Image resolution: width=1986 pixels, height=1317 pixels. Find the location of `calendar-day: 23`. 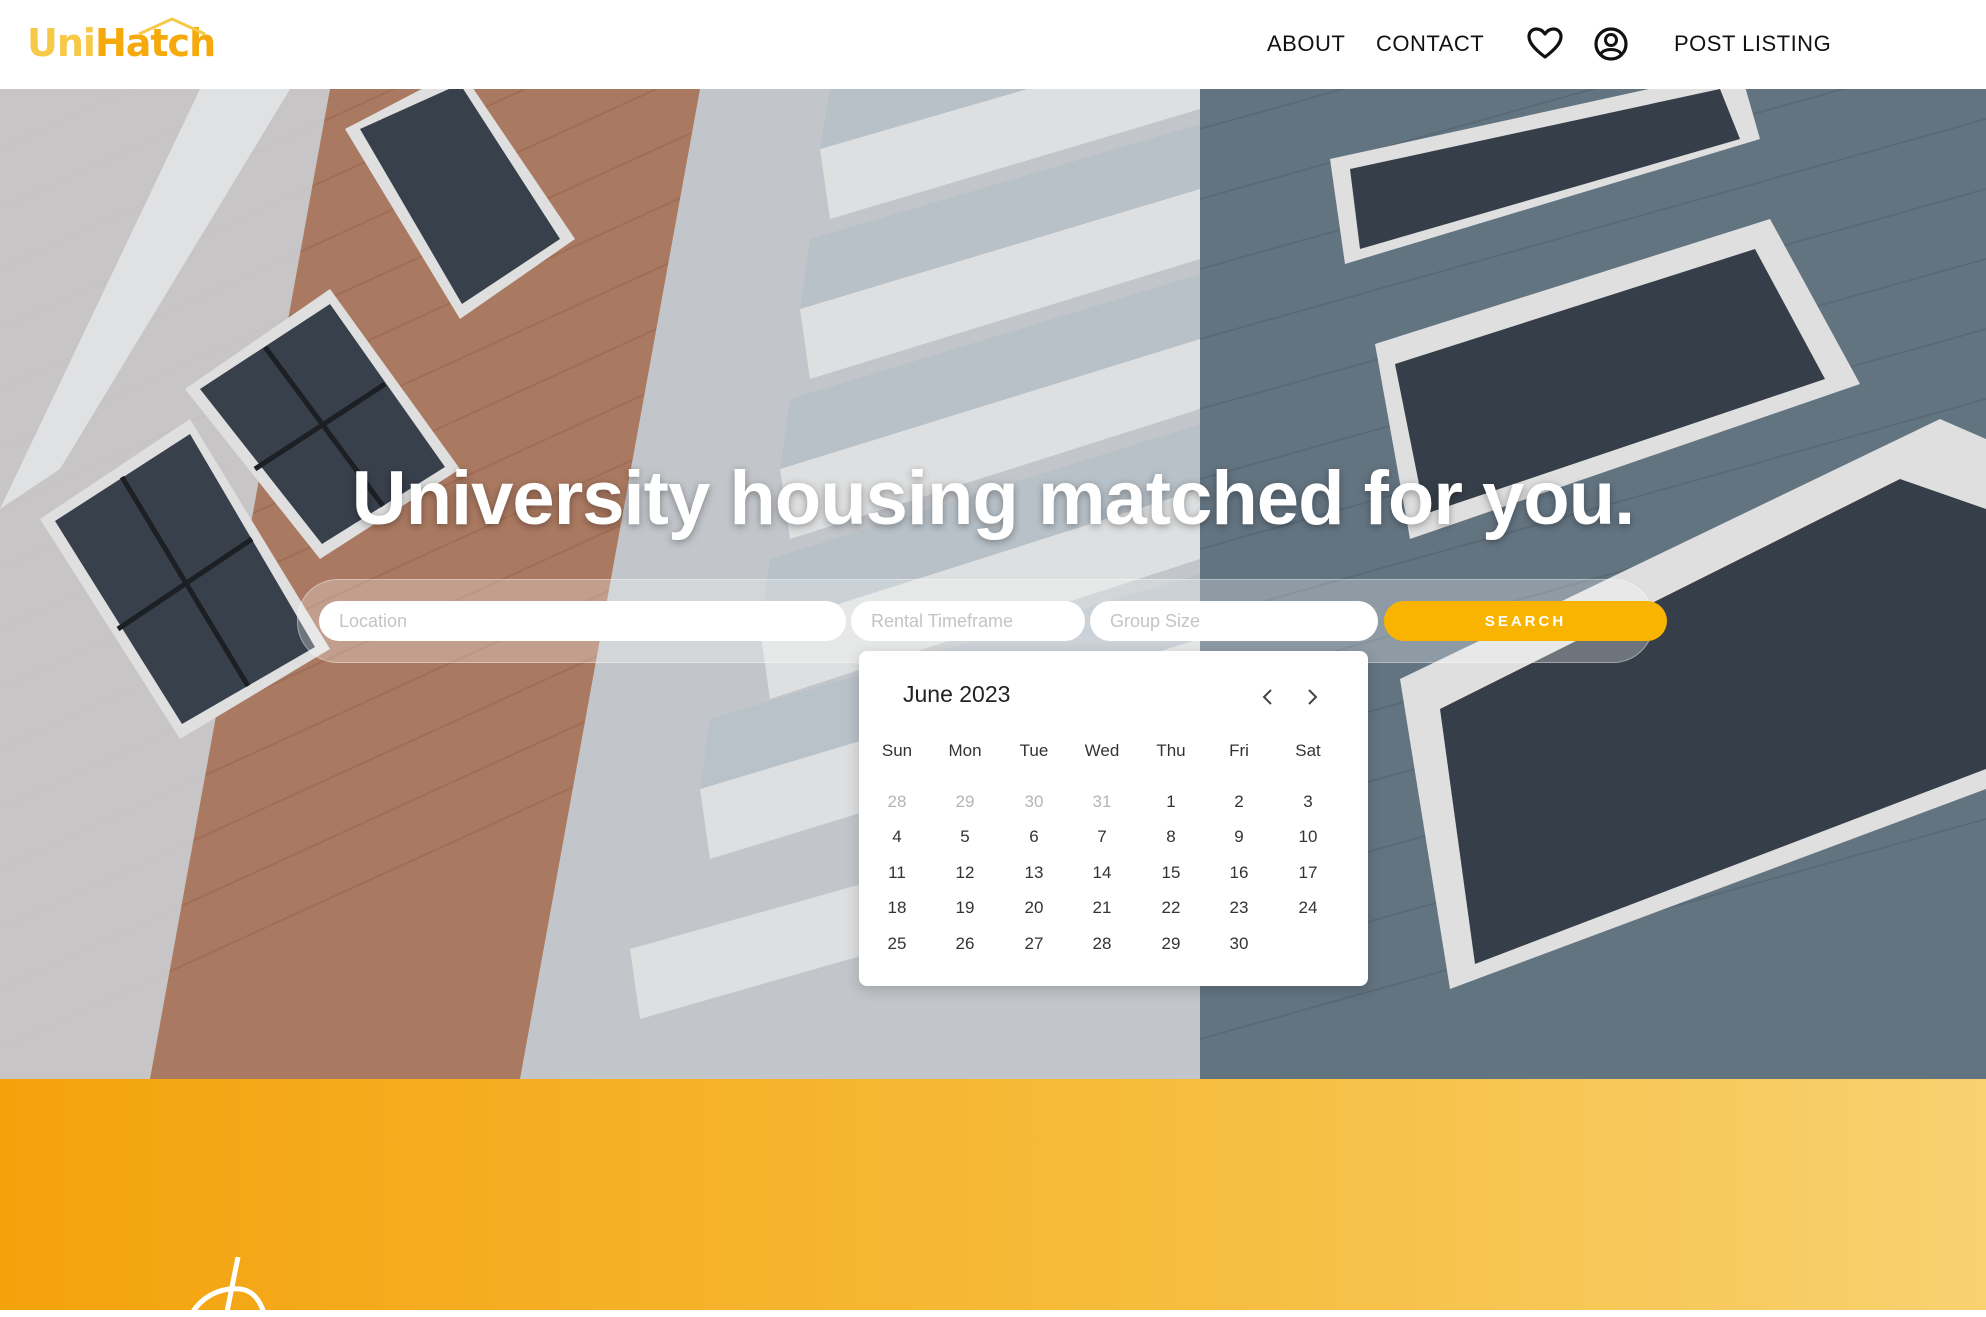

calendar-day: 23 is located at coordinates (1239, 908).